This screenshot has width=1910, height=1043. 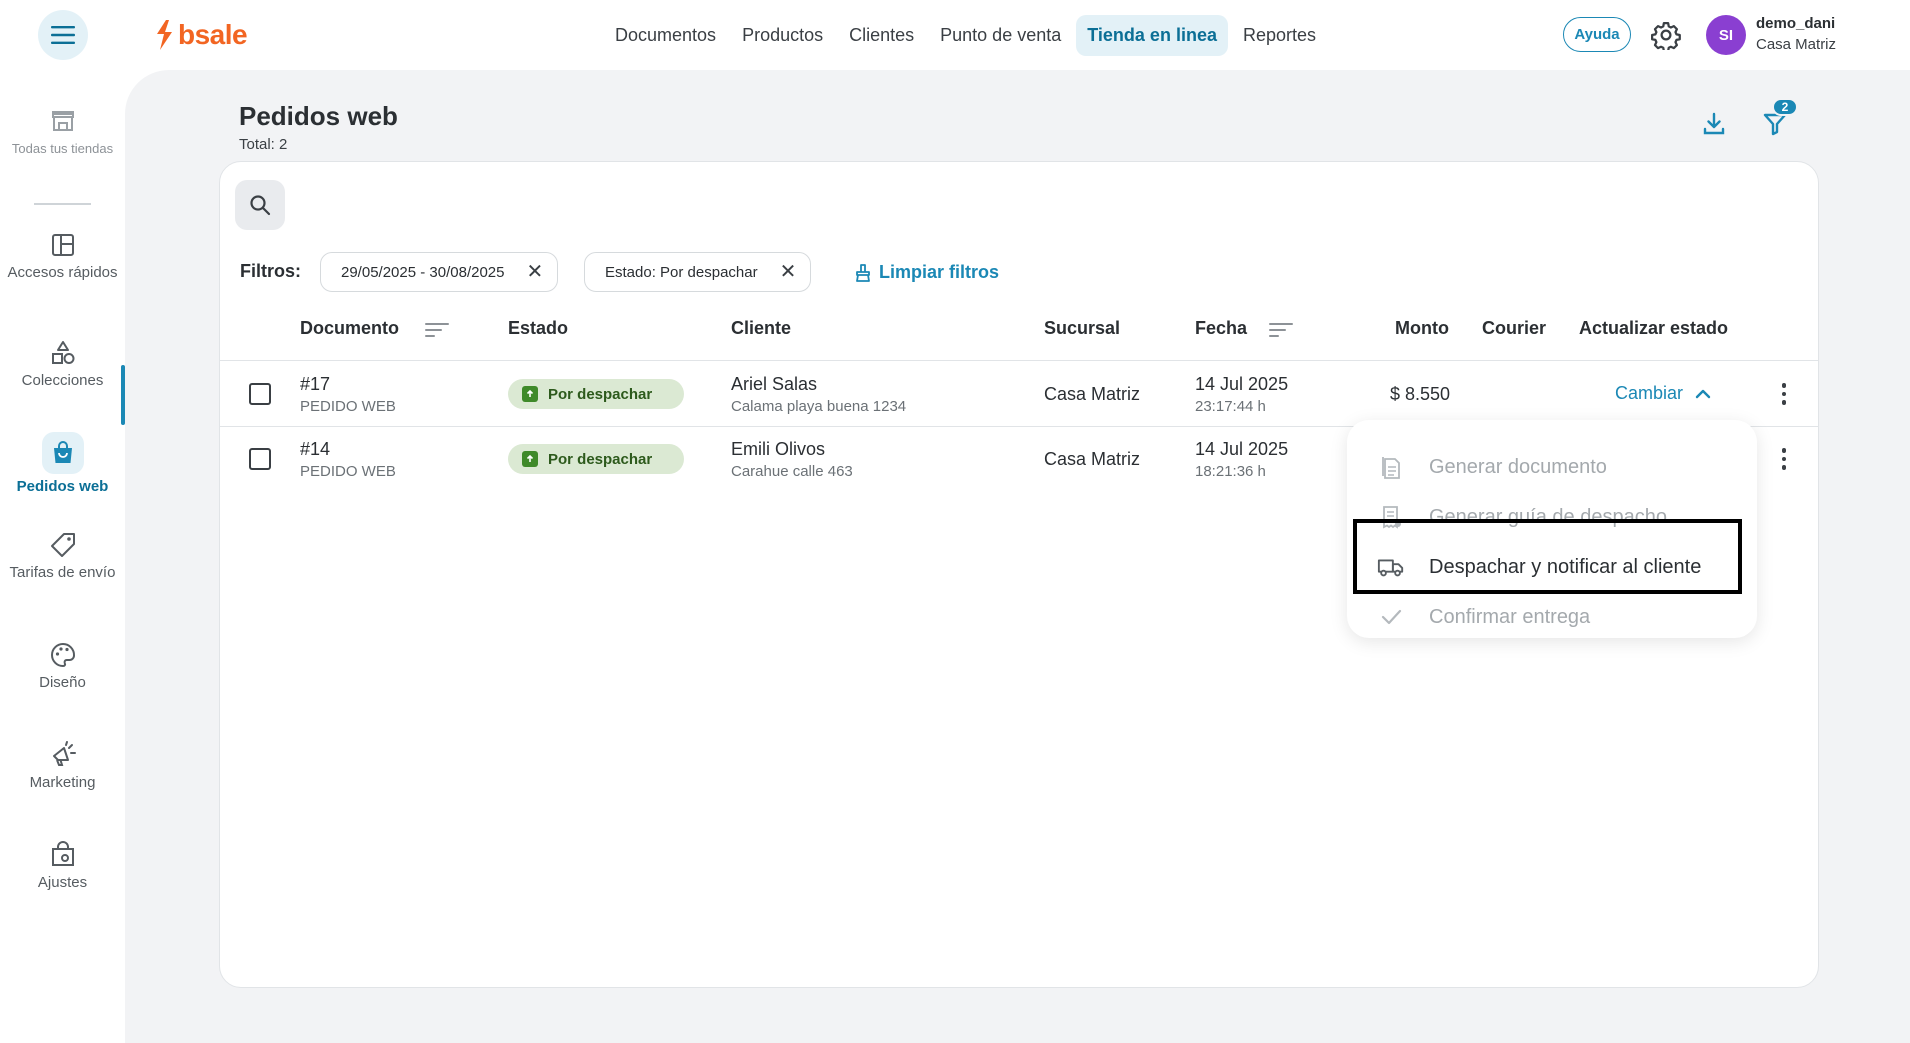 I want to click on page-total: Total: 2, so click(x=263, y=144).